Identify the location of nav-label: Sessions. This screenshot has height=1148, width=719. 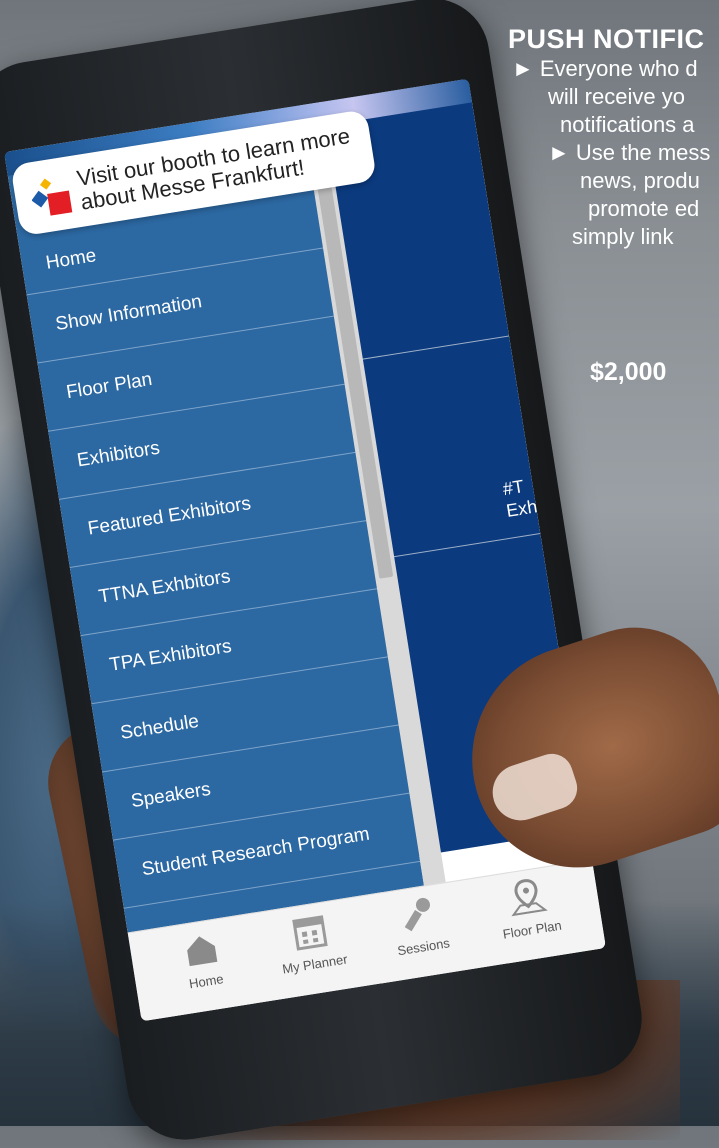
(423, 947).